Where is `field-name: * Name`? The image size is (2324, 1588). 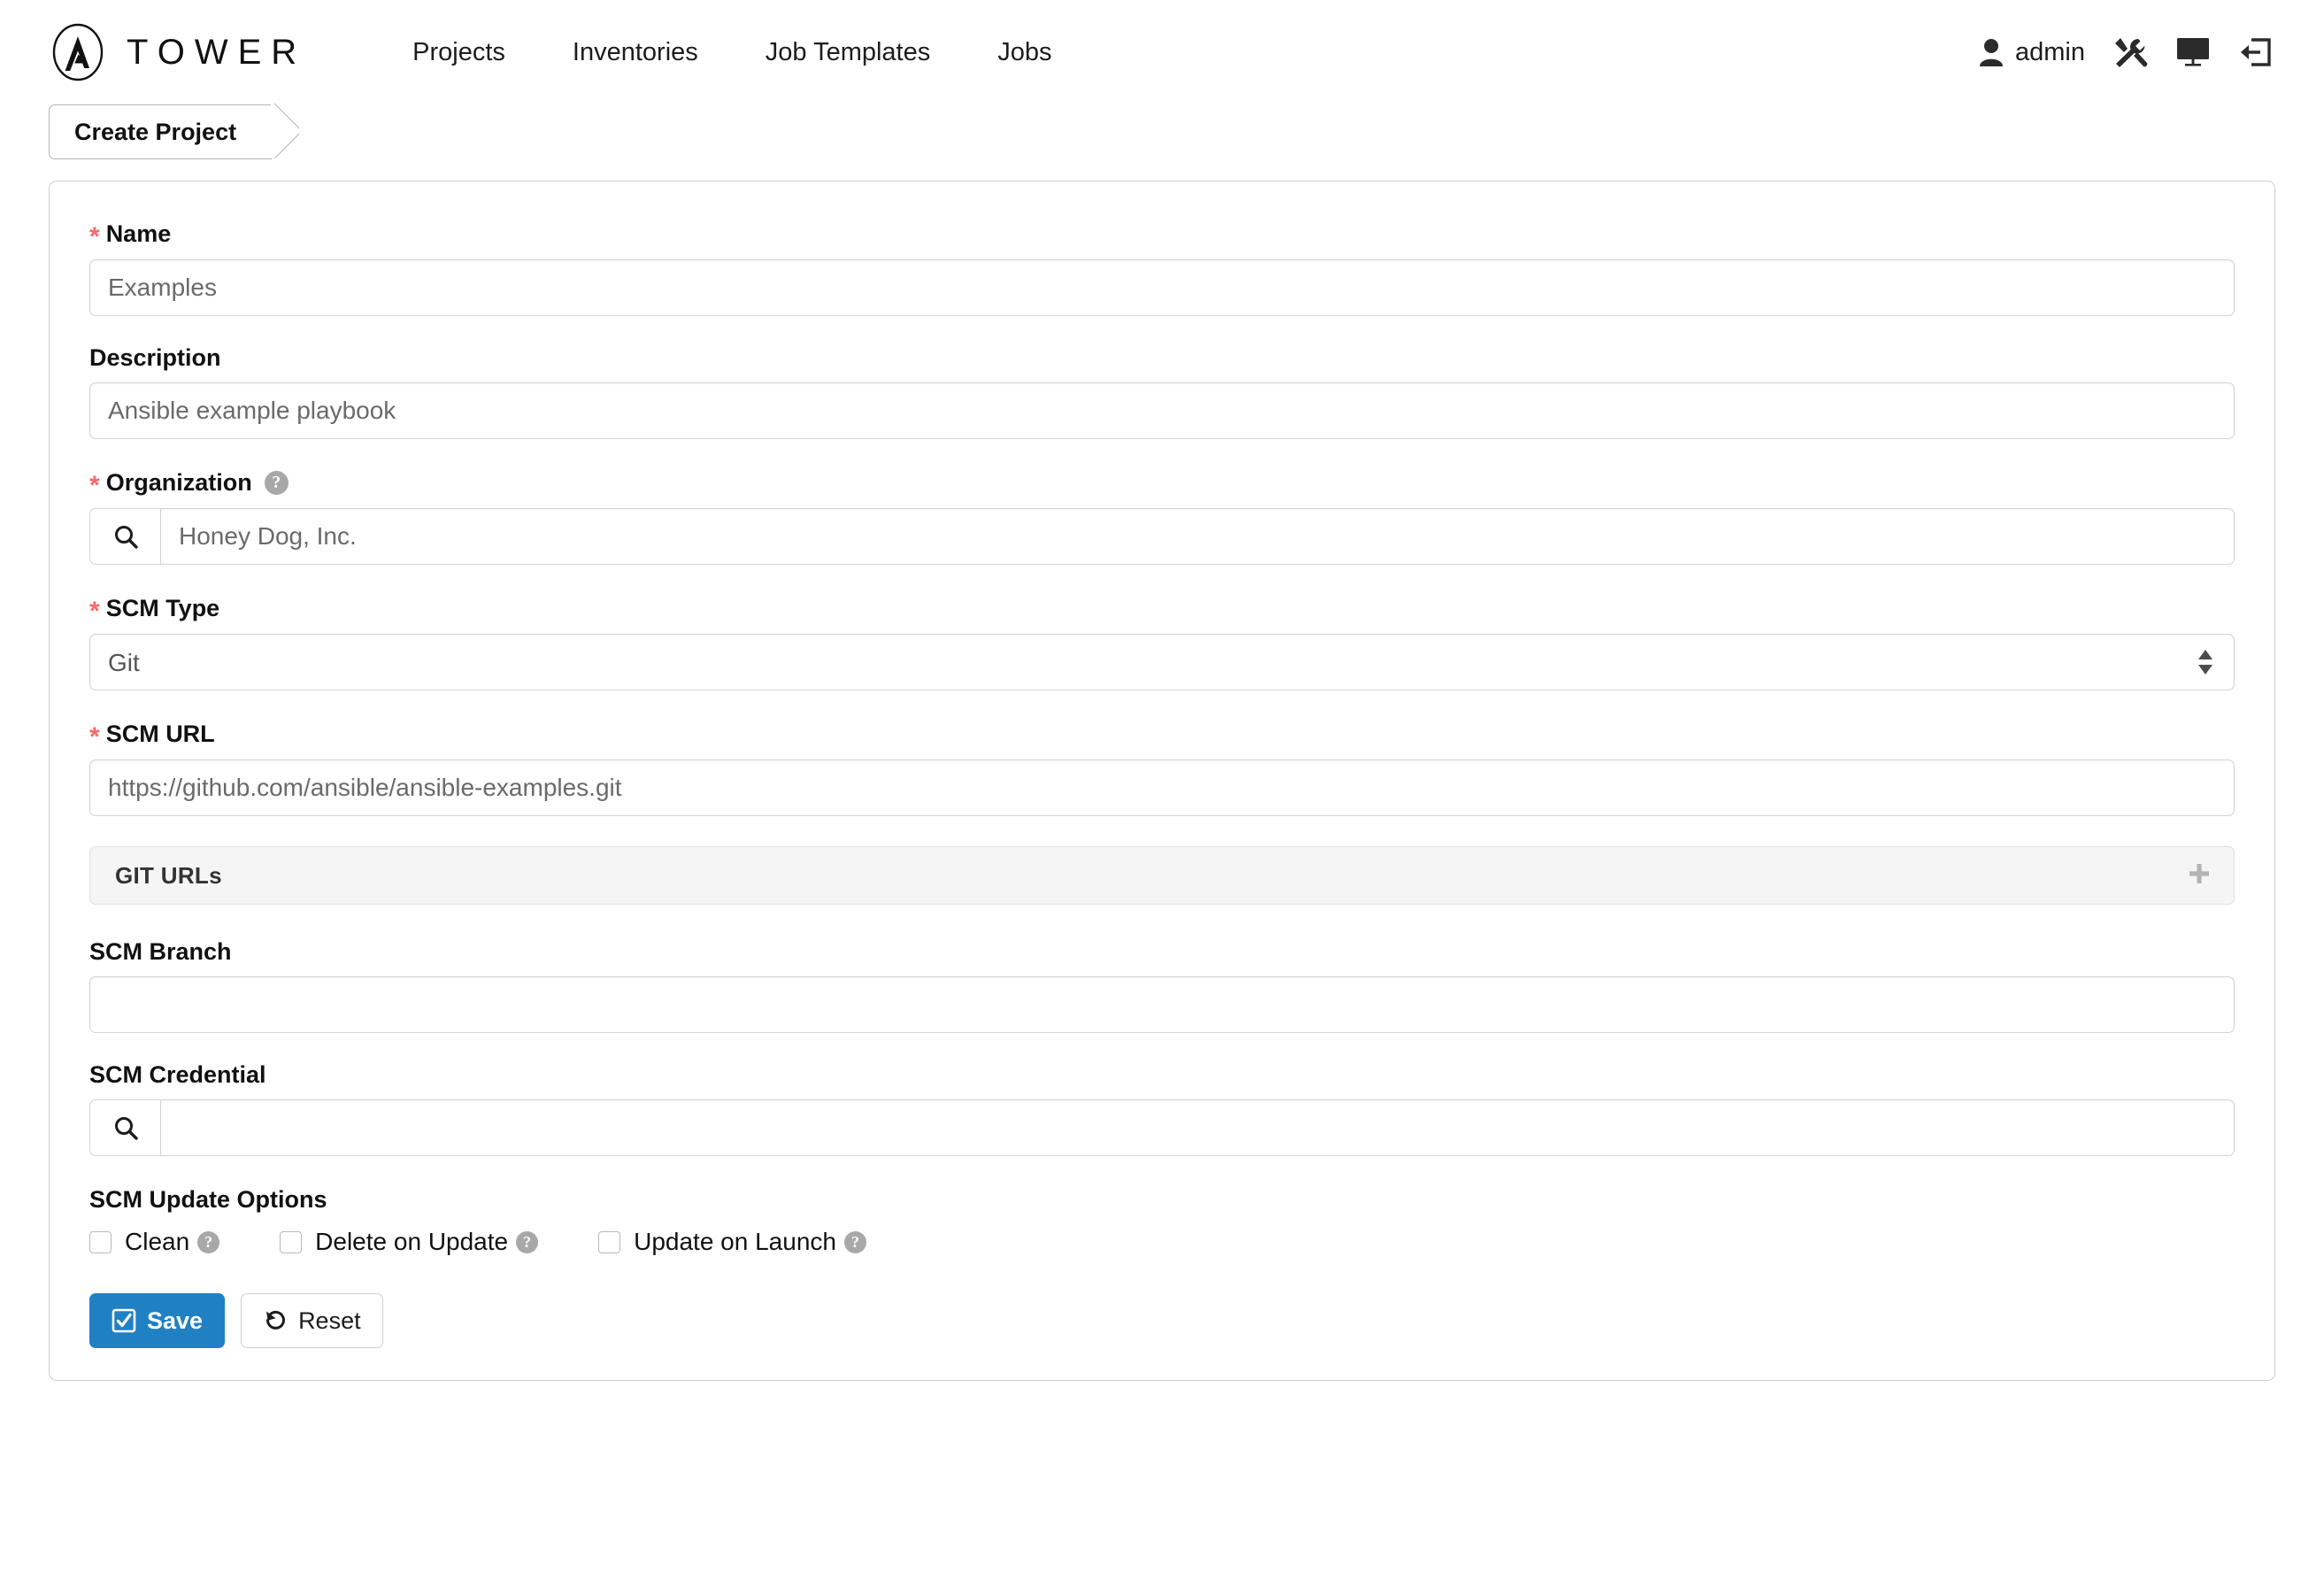 field-name: * Name is located at coordinates (1162, 268).